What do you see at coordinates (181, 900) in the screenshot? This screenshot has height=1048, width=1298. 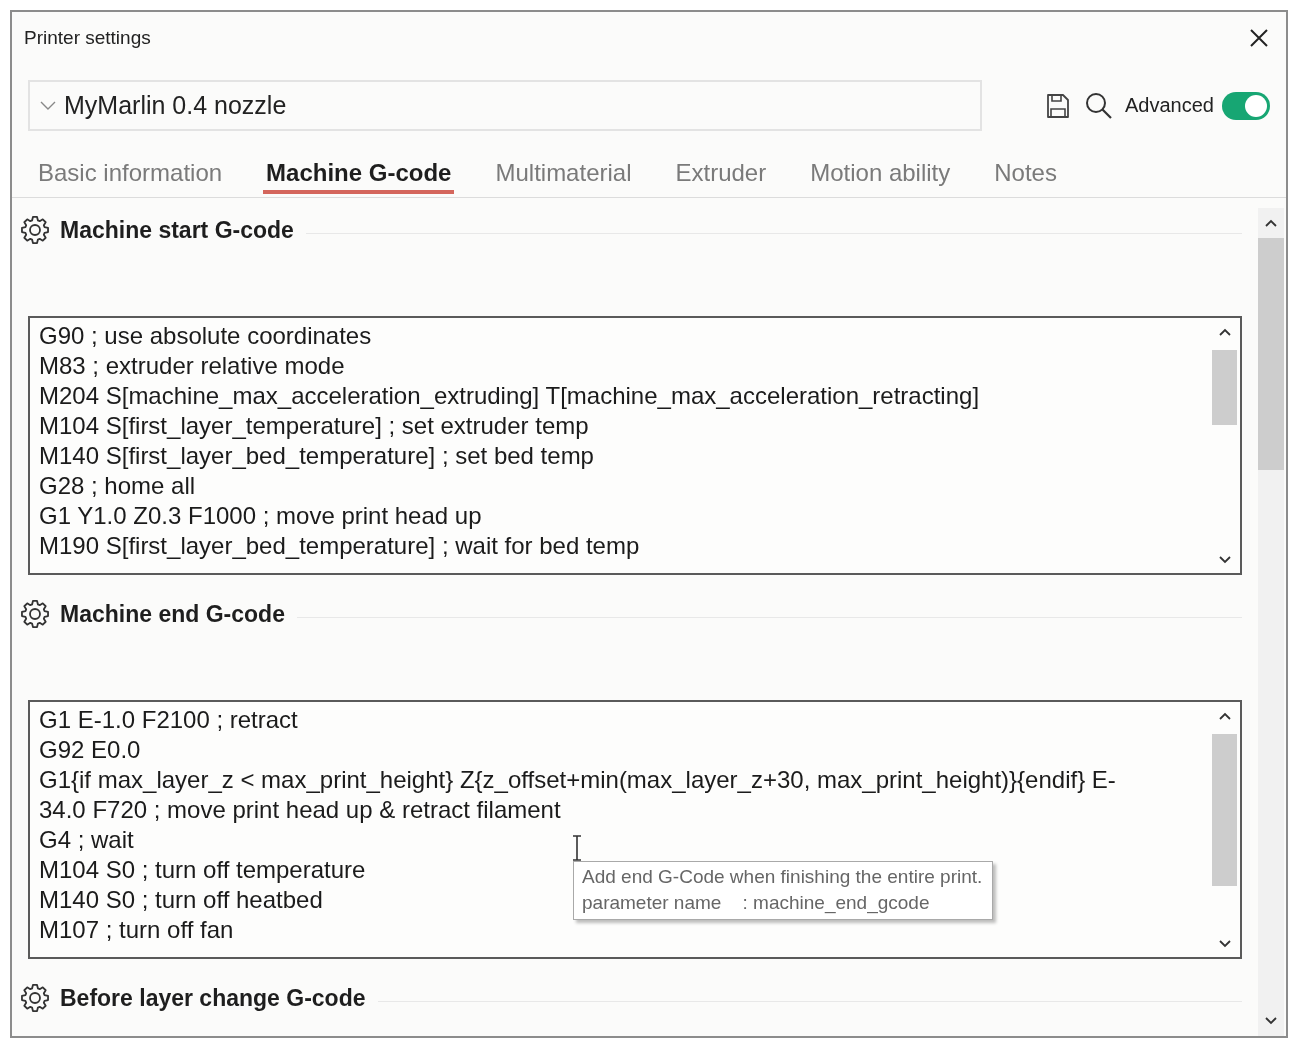 I see `code-line: M140 S0 ; turn off heatbed` at bounding box center [181, 900].